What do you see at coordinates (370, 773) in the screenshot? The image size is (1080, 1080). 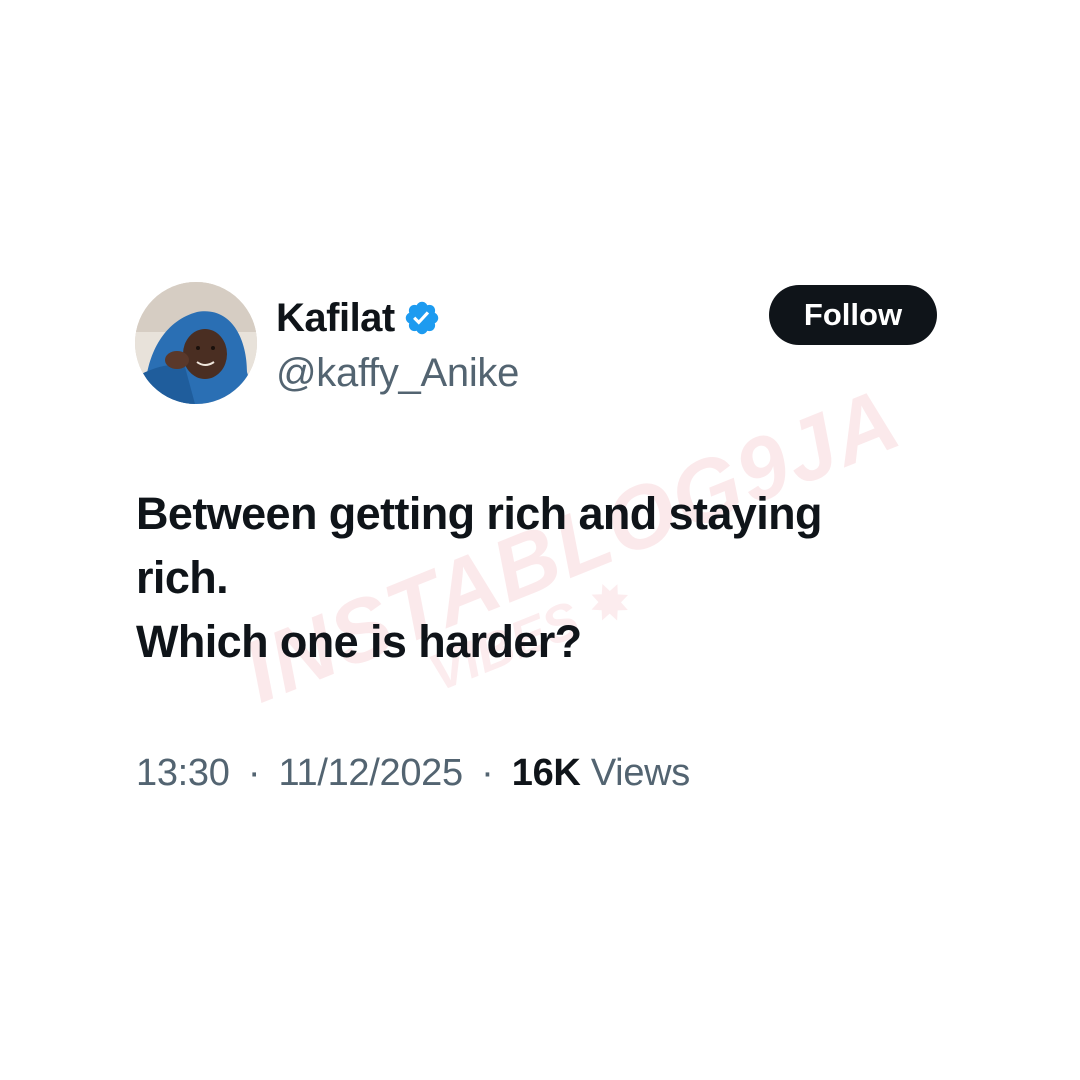 I see `tweet-date: 11/12/2025` at bounding box center [370, 773].